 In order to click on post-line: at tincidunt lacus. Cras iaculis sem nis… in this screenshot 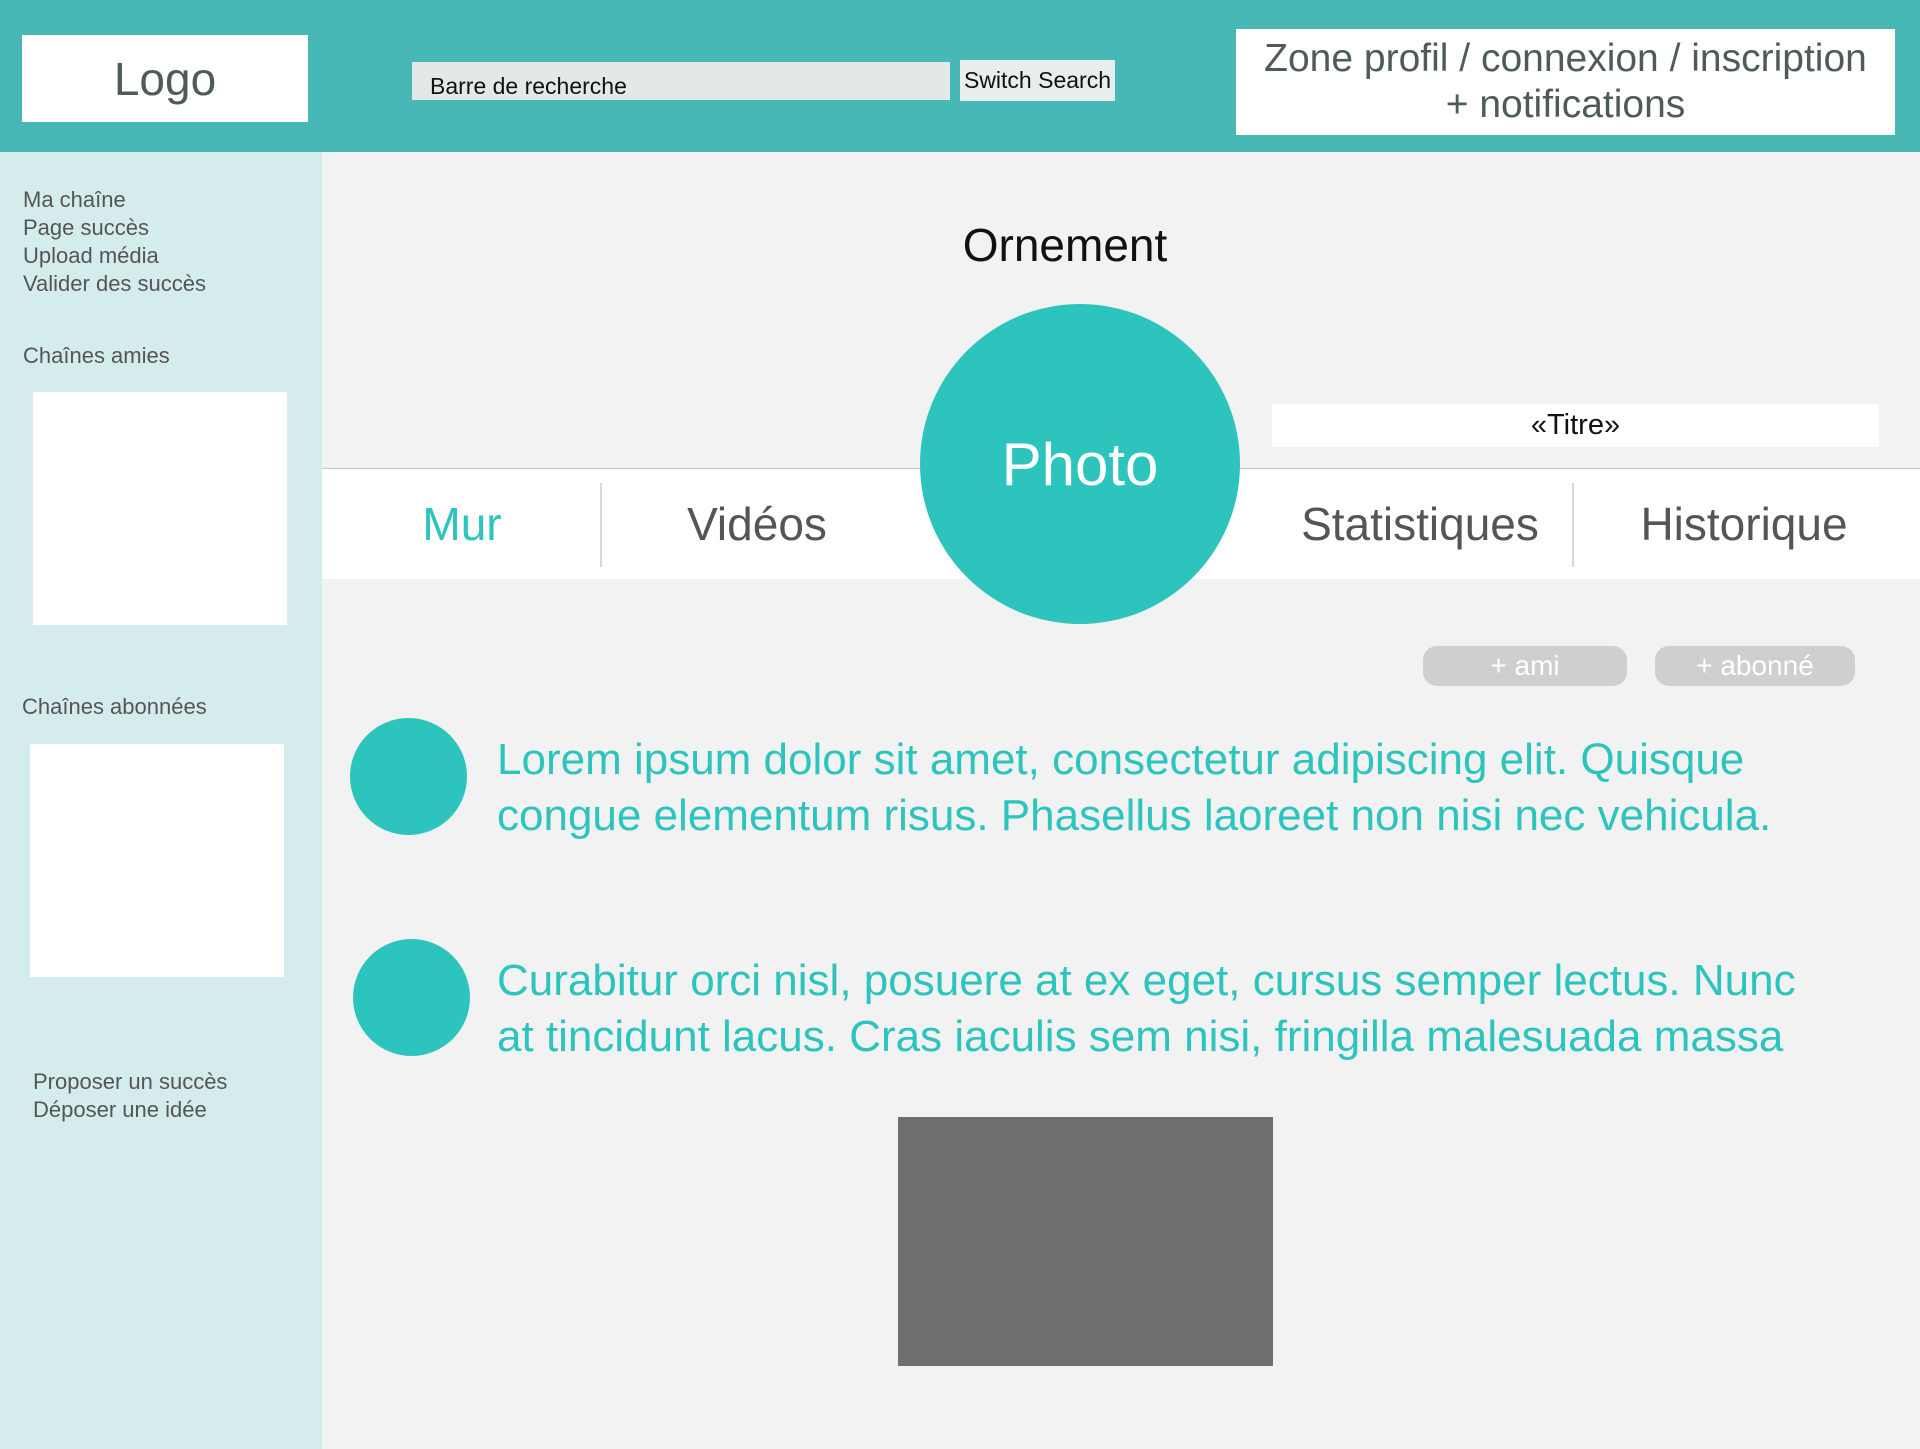, I will do `click(1140, 1036)`.